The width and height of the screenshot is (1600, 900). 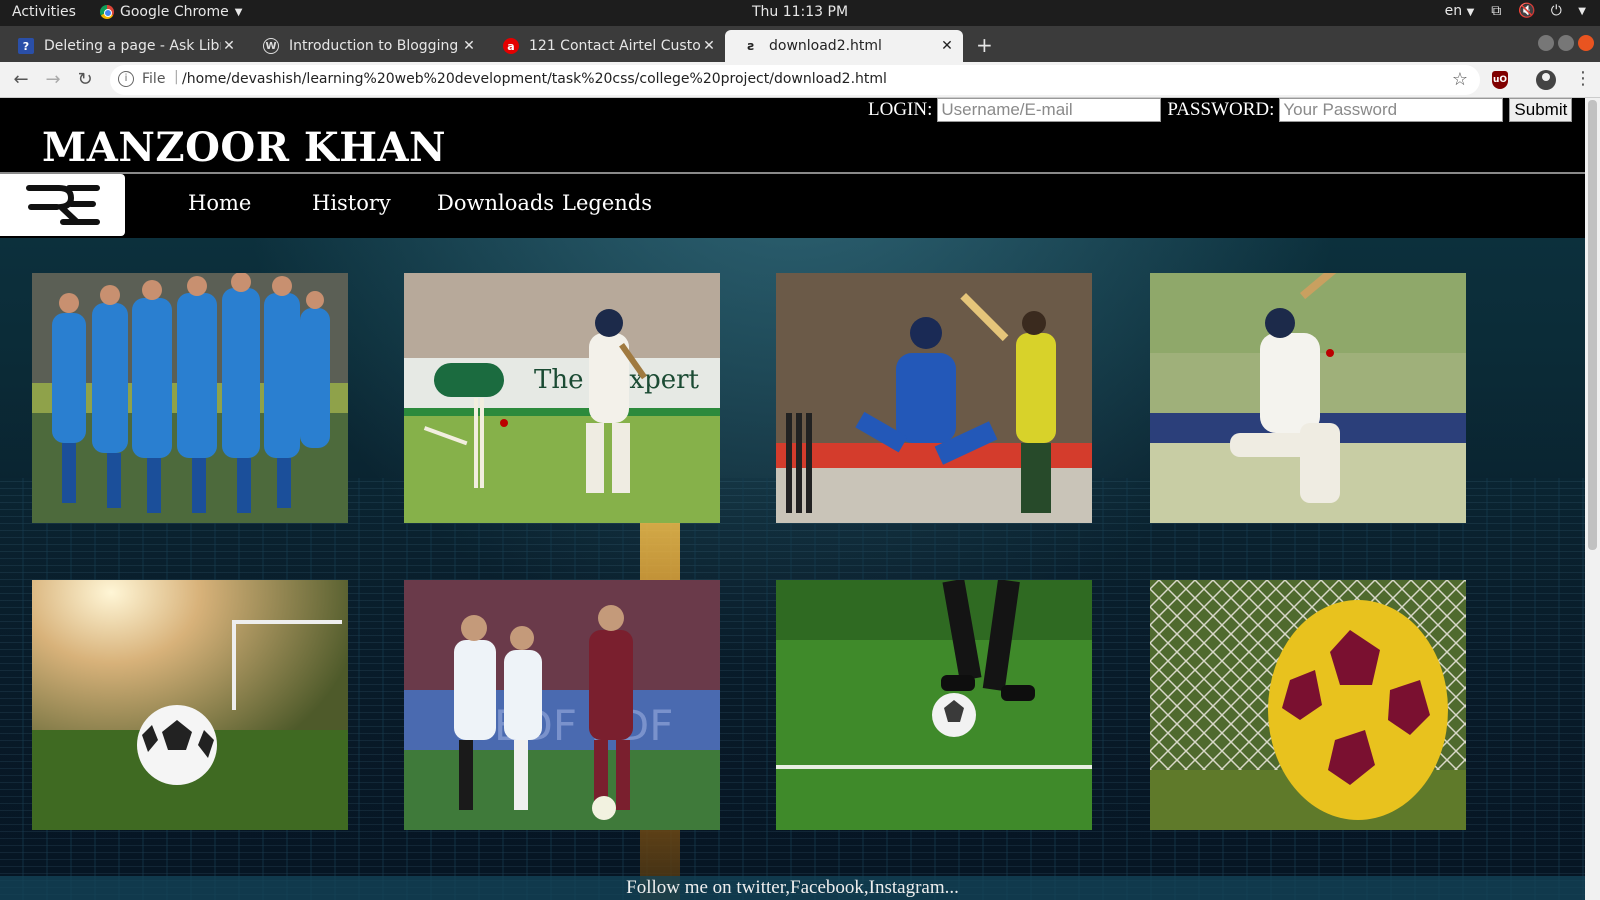 What do you see at coordinates (1496, 11) in the screenshot?
I see `network-icon: ⧉` at bounding box center [1496, 11].